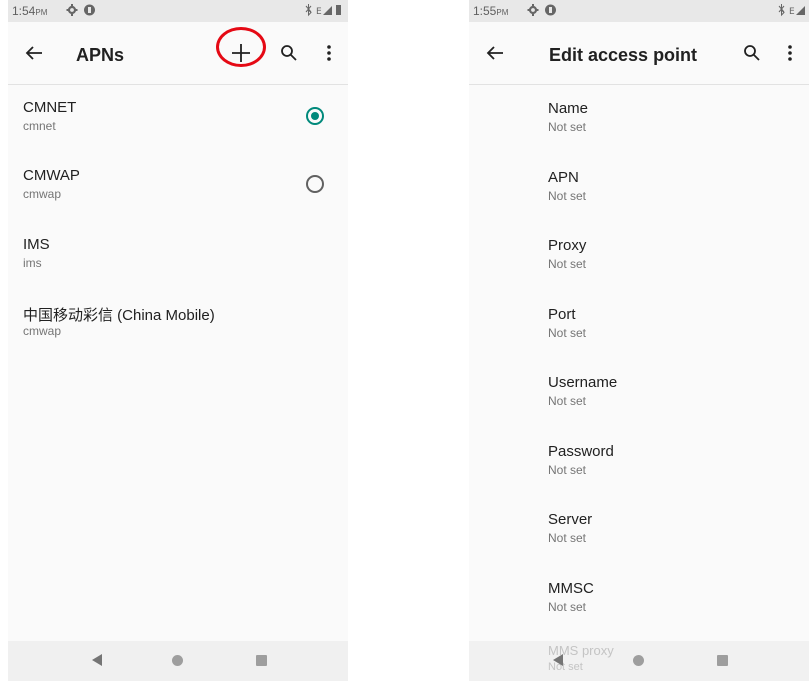 The width and height of the screenshot is (809, 681). Describe the element at coordinates (178, 334) in the screenshot. I see `apn-item-china-mobile: 中国移动彩信 (China Mobile) cmwap` at that location.